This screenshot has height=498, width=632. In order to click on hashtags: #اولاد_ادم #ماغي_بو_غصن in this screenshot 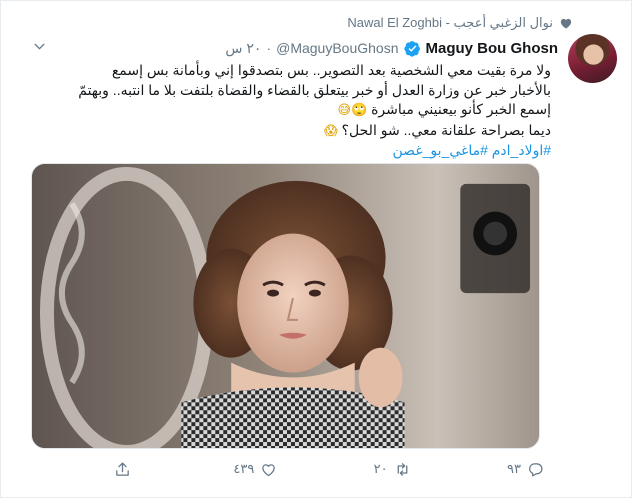, I will do `click(291, 151)`.